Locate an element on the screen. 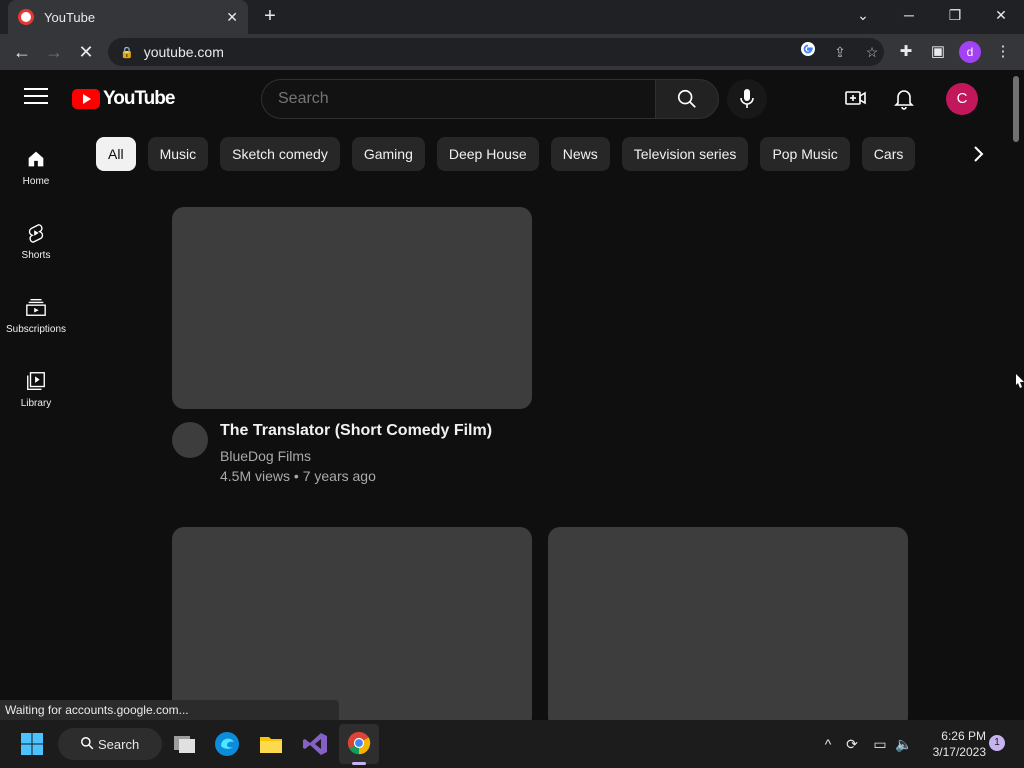  guide-item-library: Library is located at coordinates (36, 407).